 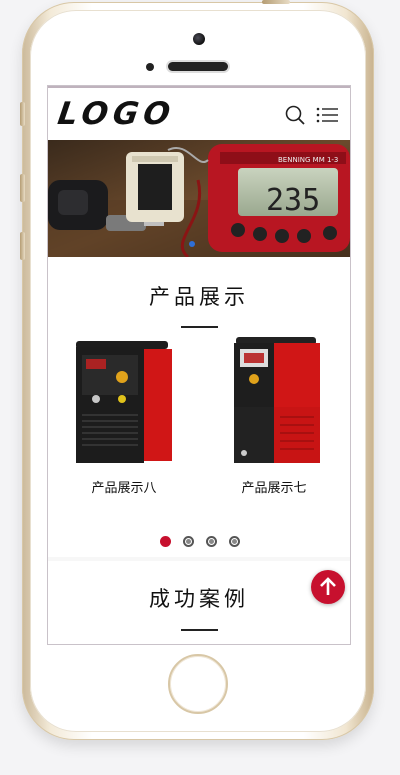 What do you see at coordinates (150, 67) in the screenshot?
I see `proximity-sensor` at bounding box center [150, 67].